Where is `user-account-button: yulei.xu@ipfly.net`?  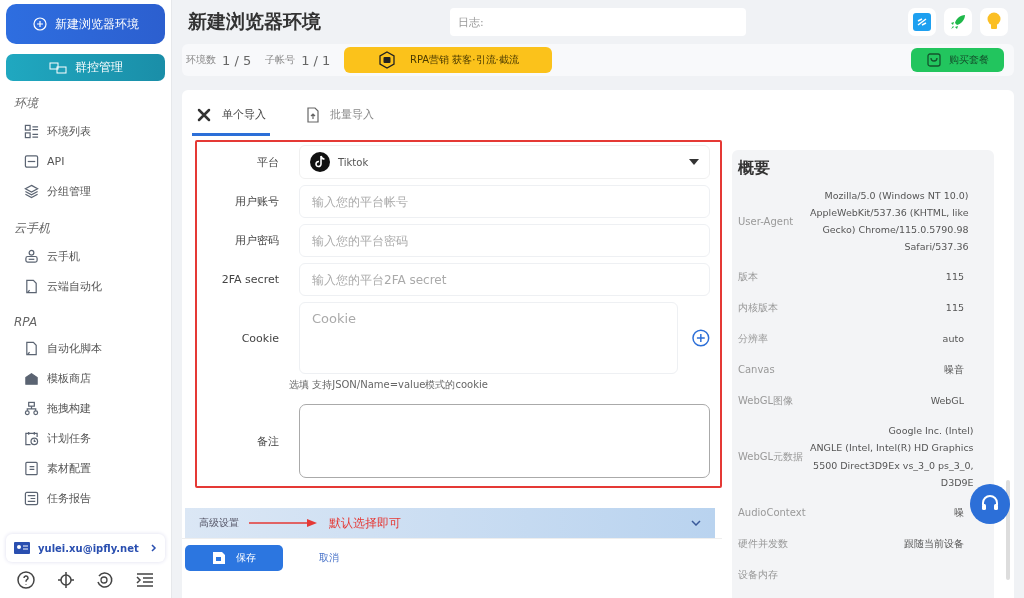 user-account-button: yulei.xu@ipfly.net is located at coordinates (85, 548).